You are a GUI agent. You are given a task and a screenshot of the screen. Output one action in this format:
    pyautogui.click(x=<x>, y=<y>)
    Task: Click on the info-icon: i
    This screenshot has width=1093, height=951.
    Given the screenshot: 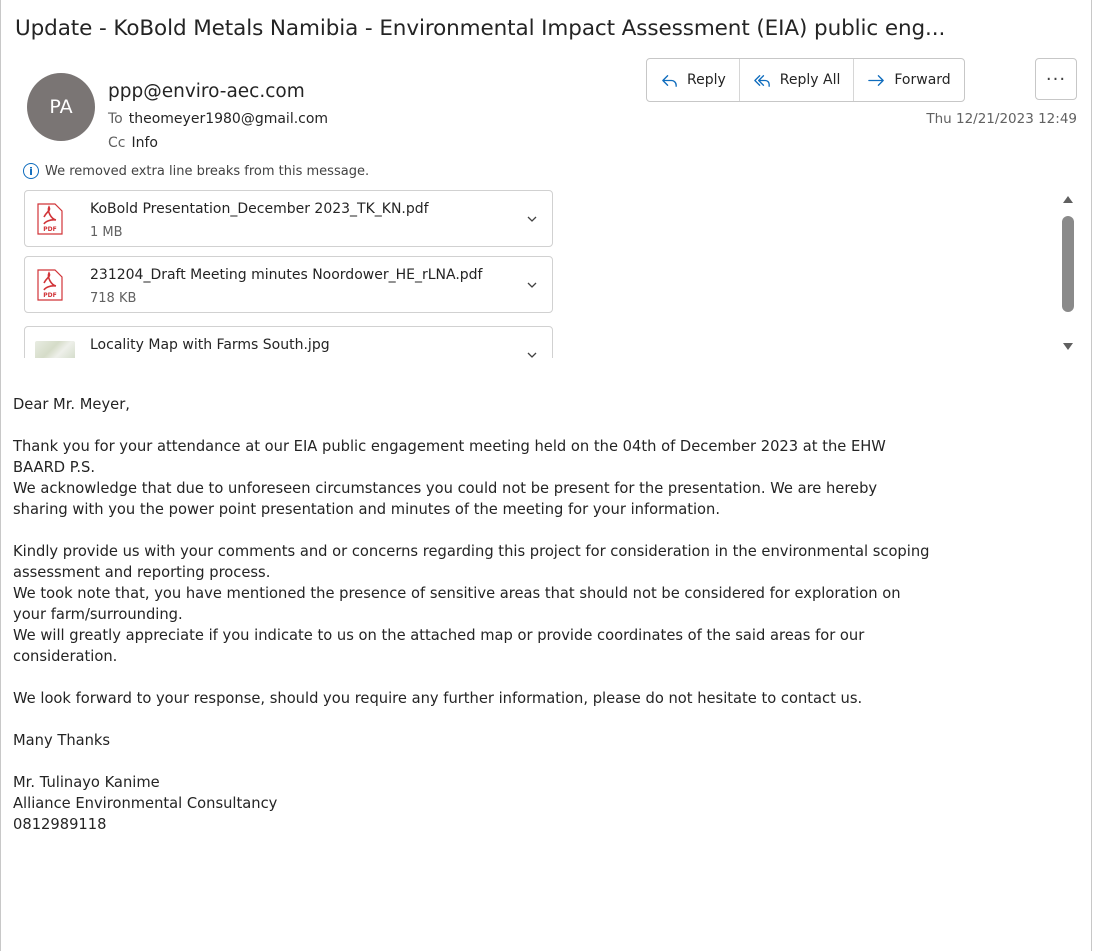 What is the action you would take?
    pyautogui.click(x=31, y=171)
    